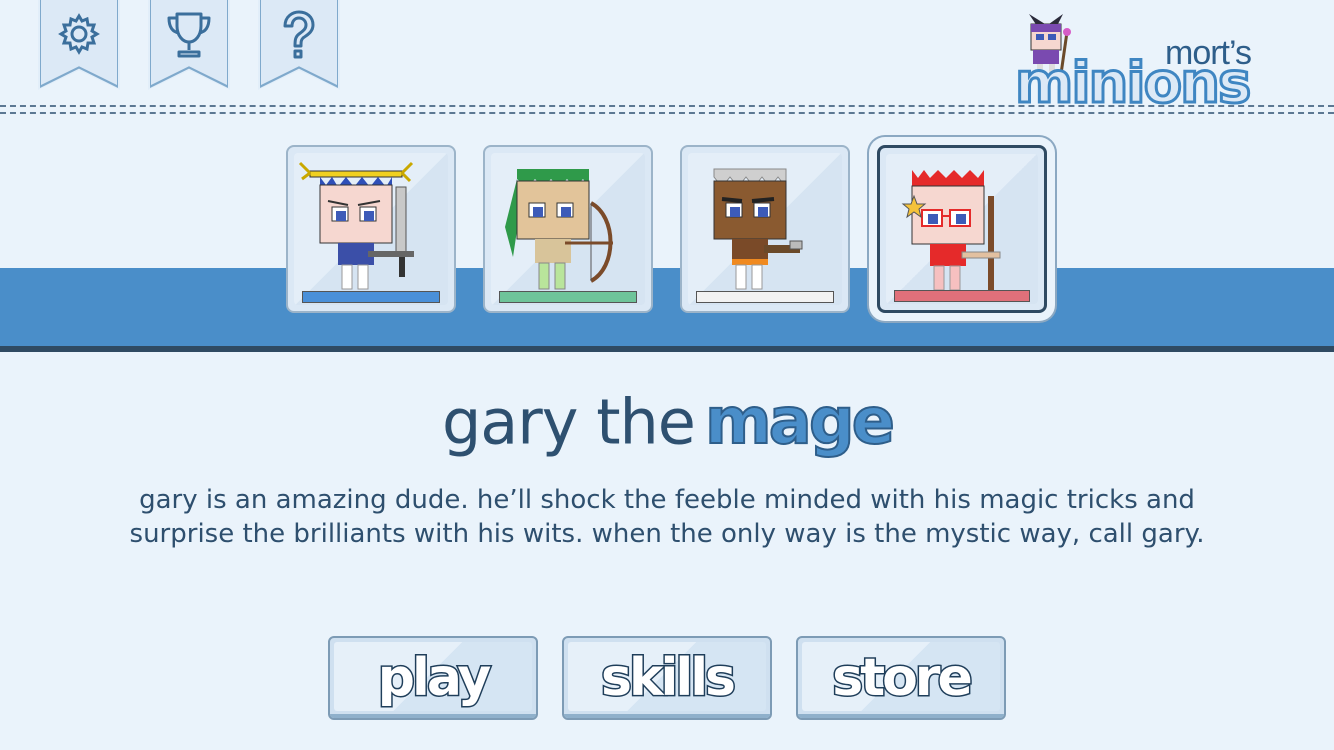 The width and height of the screenshot is (1334, 750). I want to click on game-logo: mort’s minions, so click(1145, 64).